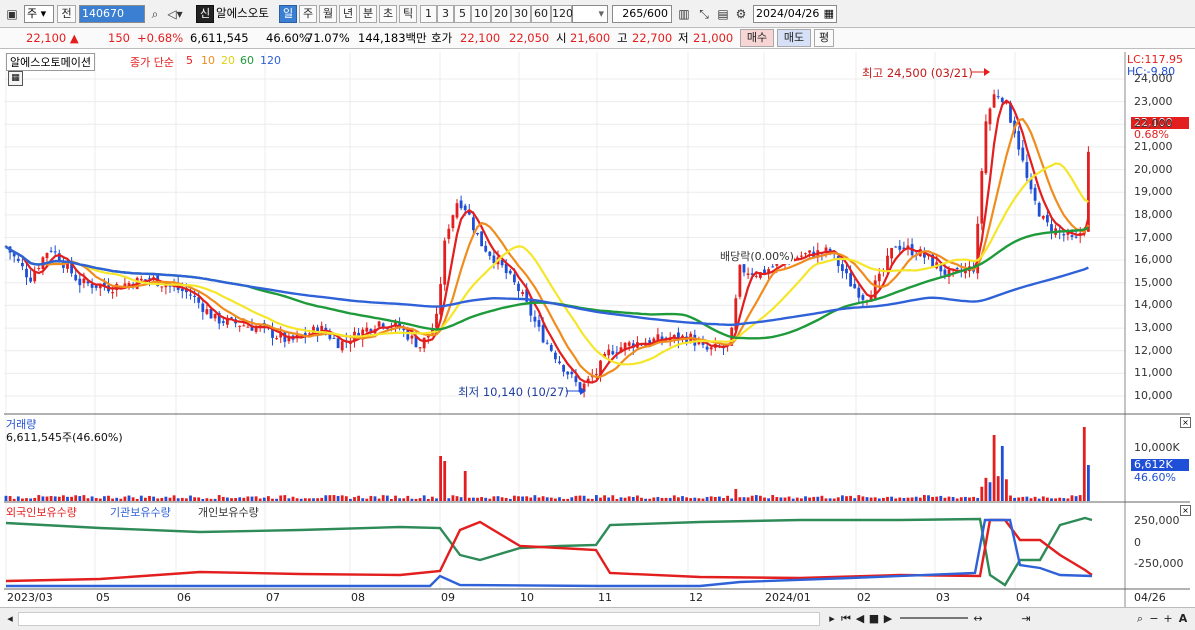 The width and height of the screenshot is (1195, 630). I want to click on volume-tick: 10,000K, so click(1157, 447).